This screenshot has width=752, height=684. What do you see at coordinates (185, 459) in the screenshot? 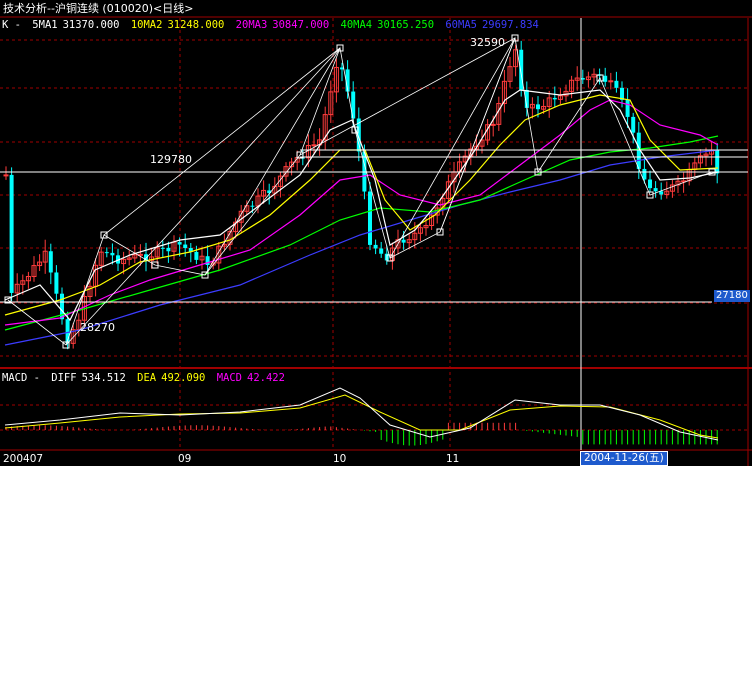
I see `x-axis-tick-09: 09` at bounding box center [185, 459].